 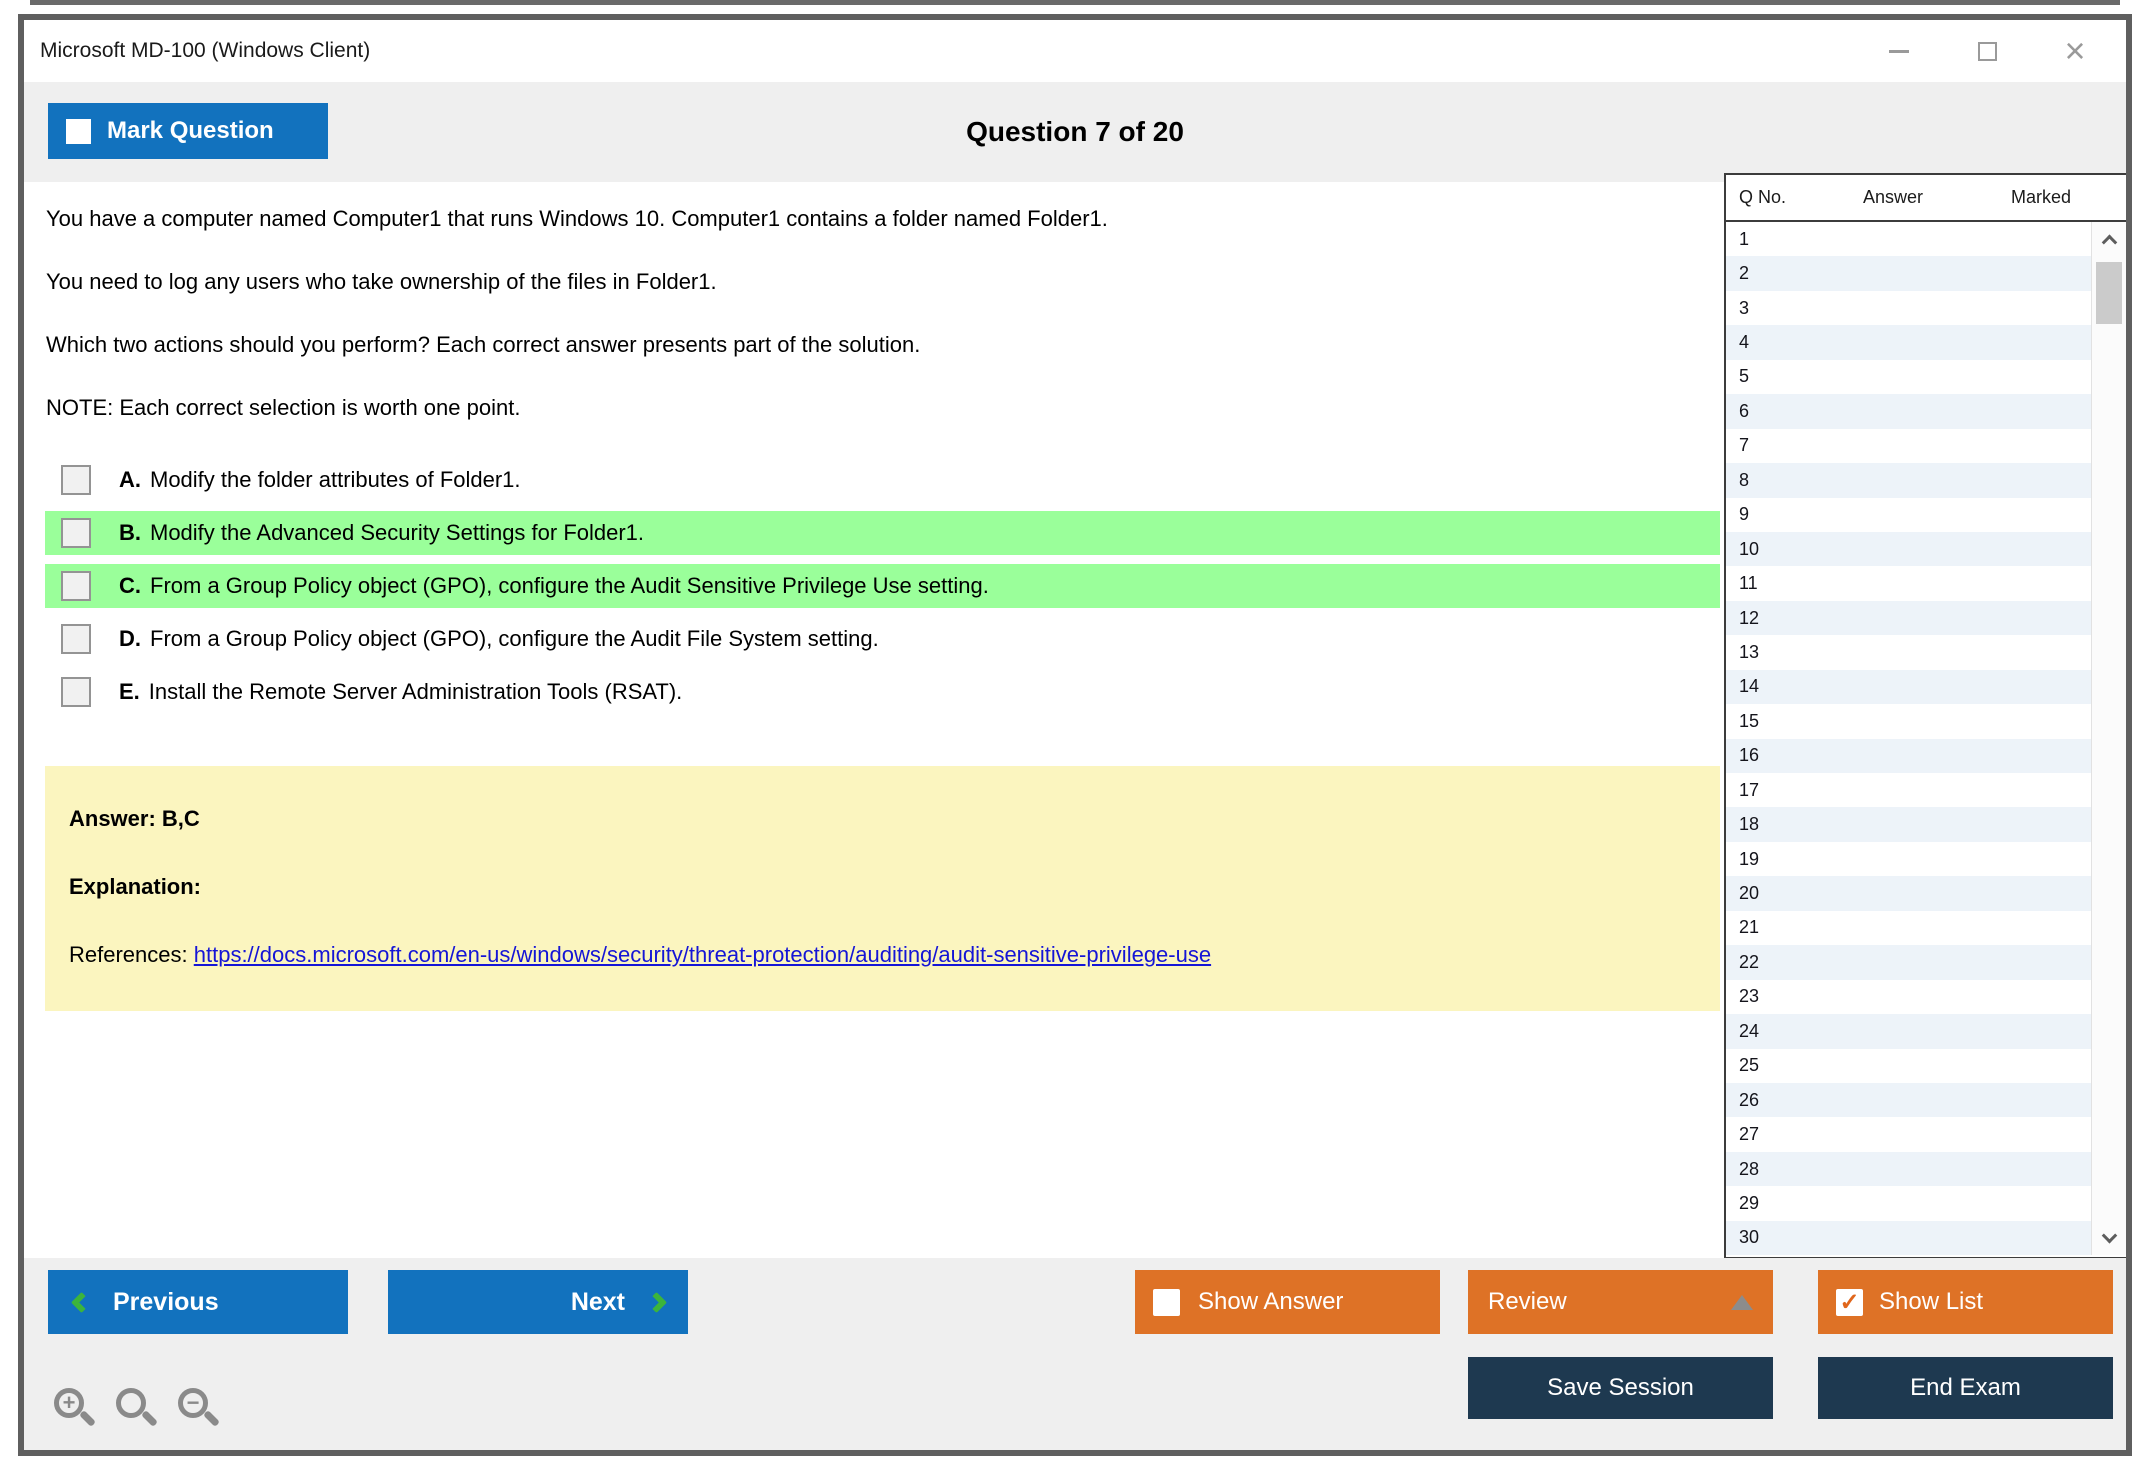 What do you see at coordinates (1908, 962) in the screenshot?
I see `question-row: 22` at bounding box center [1908, 962].